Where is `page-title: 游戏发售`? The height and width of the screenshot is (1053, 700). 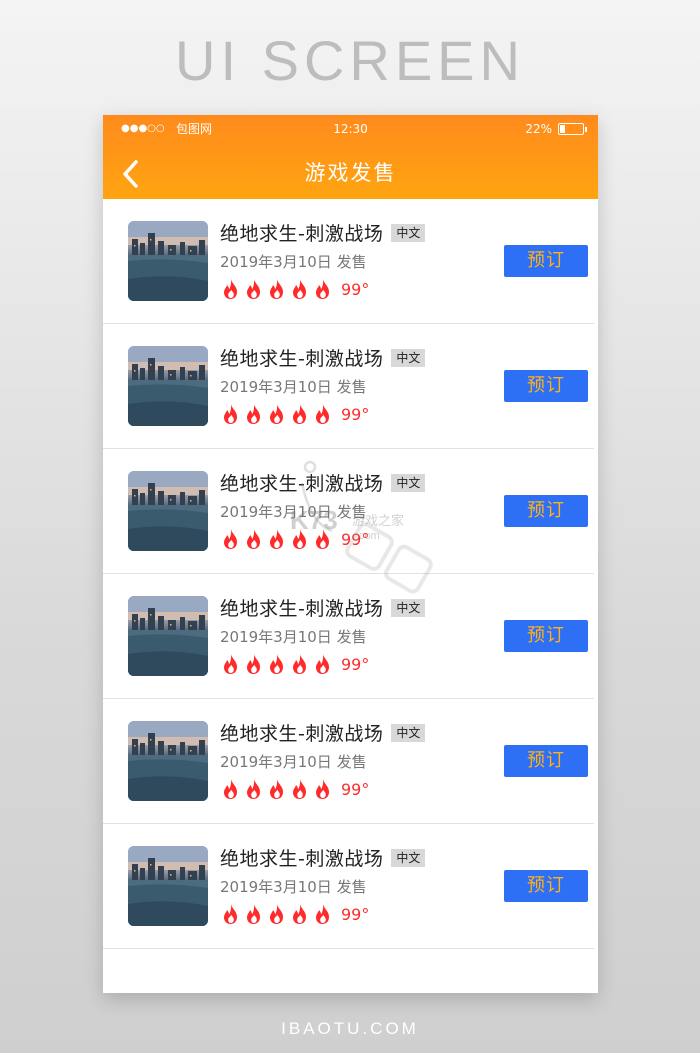
page-title: 游戏发售 is located at coordinates (350, 173).